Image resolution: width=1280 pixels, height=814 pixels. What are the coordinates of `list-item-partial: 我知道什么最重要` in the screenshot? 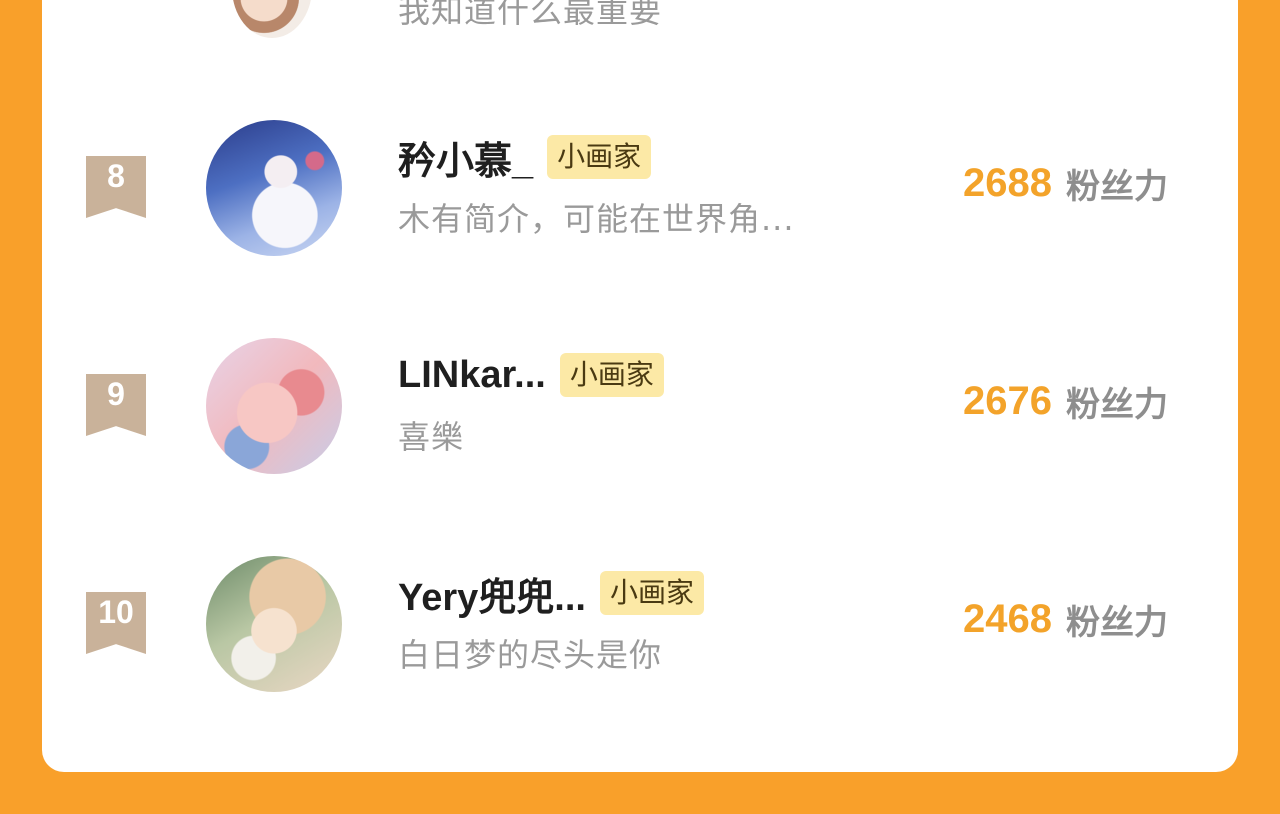 It's located at (640, 19).